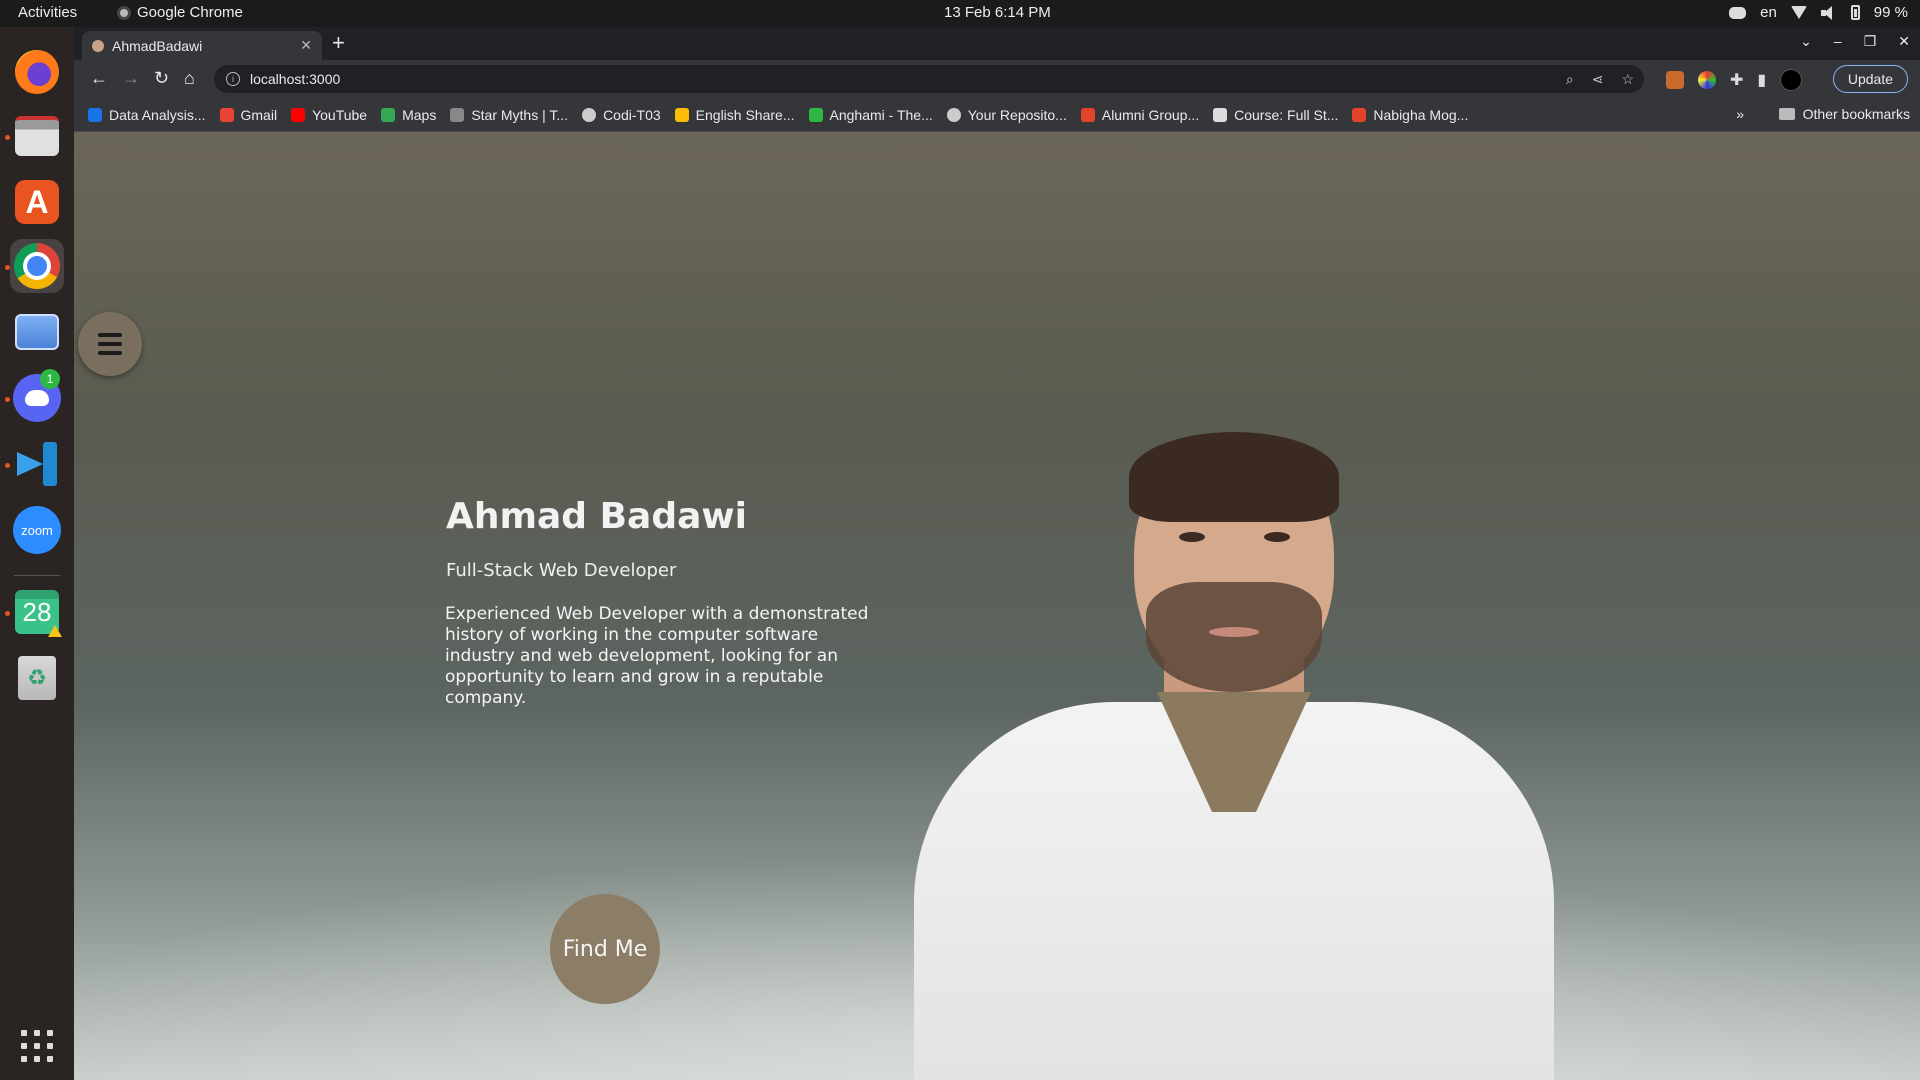 Image resolution: width=1920 pixels, height=1080 pixels. What do you see at coordinates (388, 114) in the screenshot?
I see `maps-icon` at bounding box center [388, 114].